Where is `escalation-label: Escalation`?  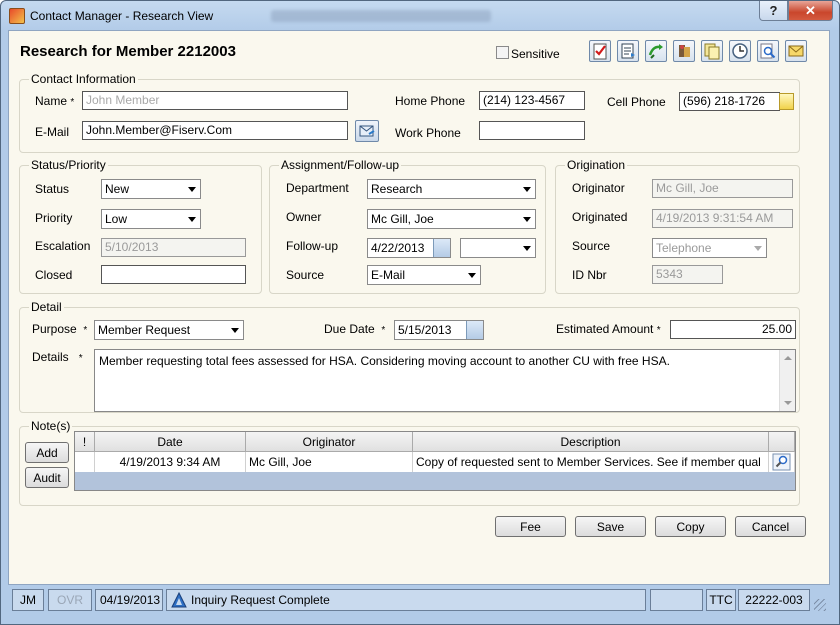
escalation-label: Escalation is located at coordinates (63, 246).